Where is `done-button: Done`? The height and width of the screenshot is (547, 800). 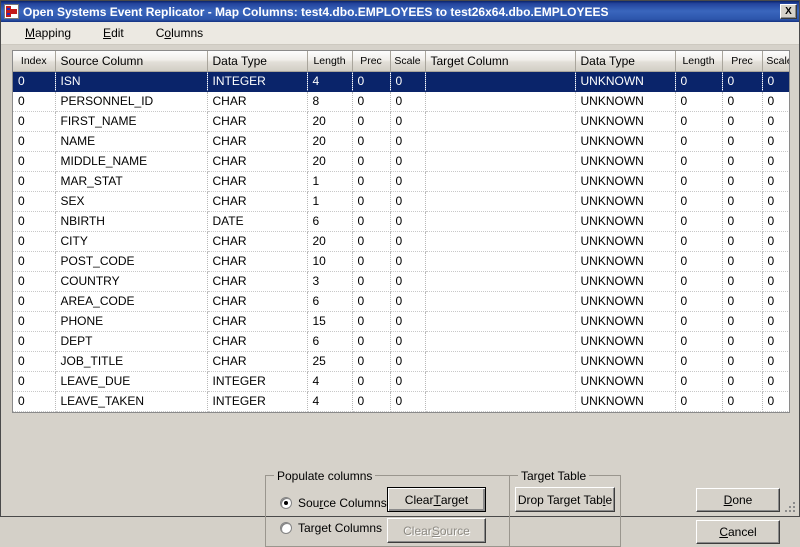 done-button: Done is located at coordinates (738, 500).